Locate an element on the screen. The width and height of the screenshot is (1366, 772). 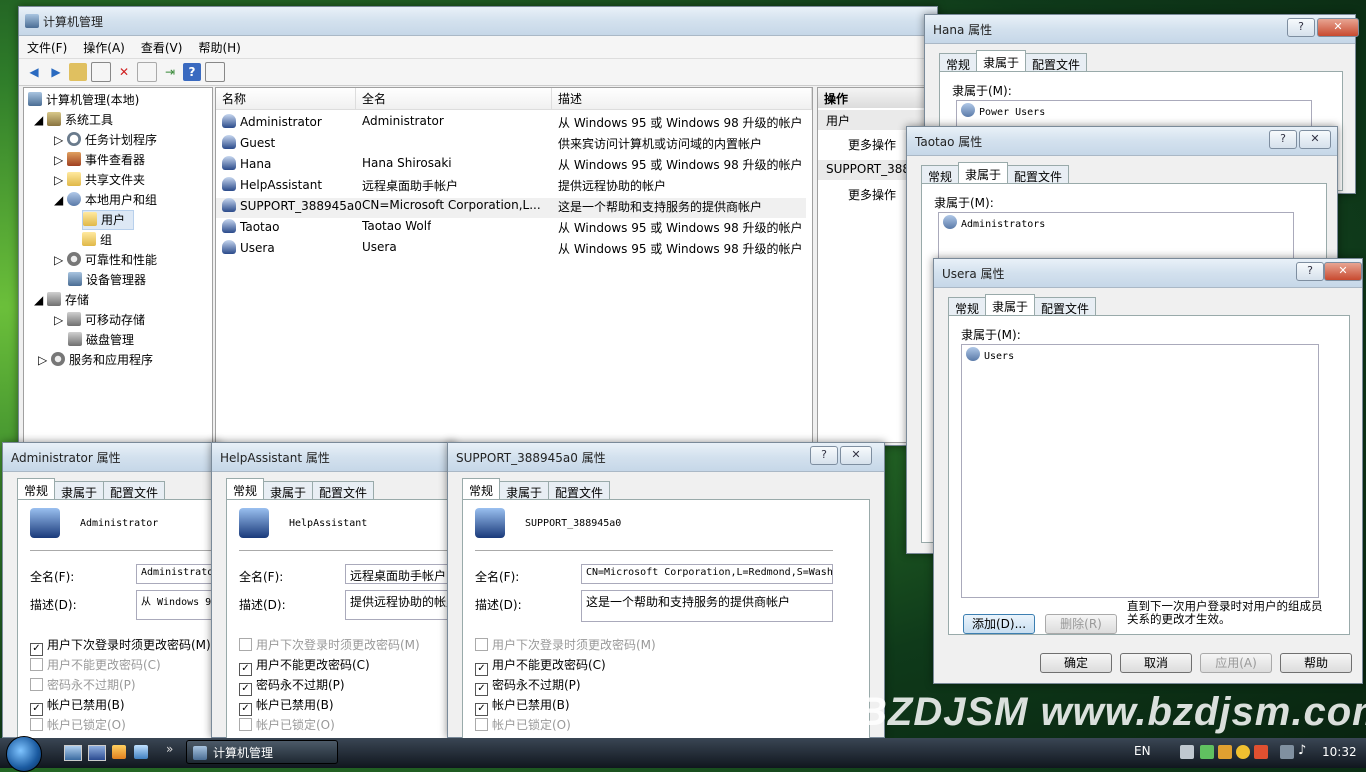
menu-action: 操作(A) is located at coordinates (104, 47).